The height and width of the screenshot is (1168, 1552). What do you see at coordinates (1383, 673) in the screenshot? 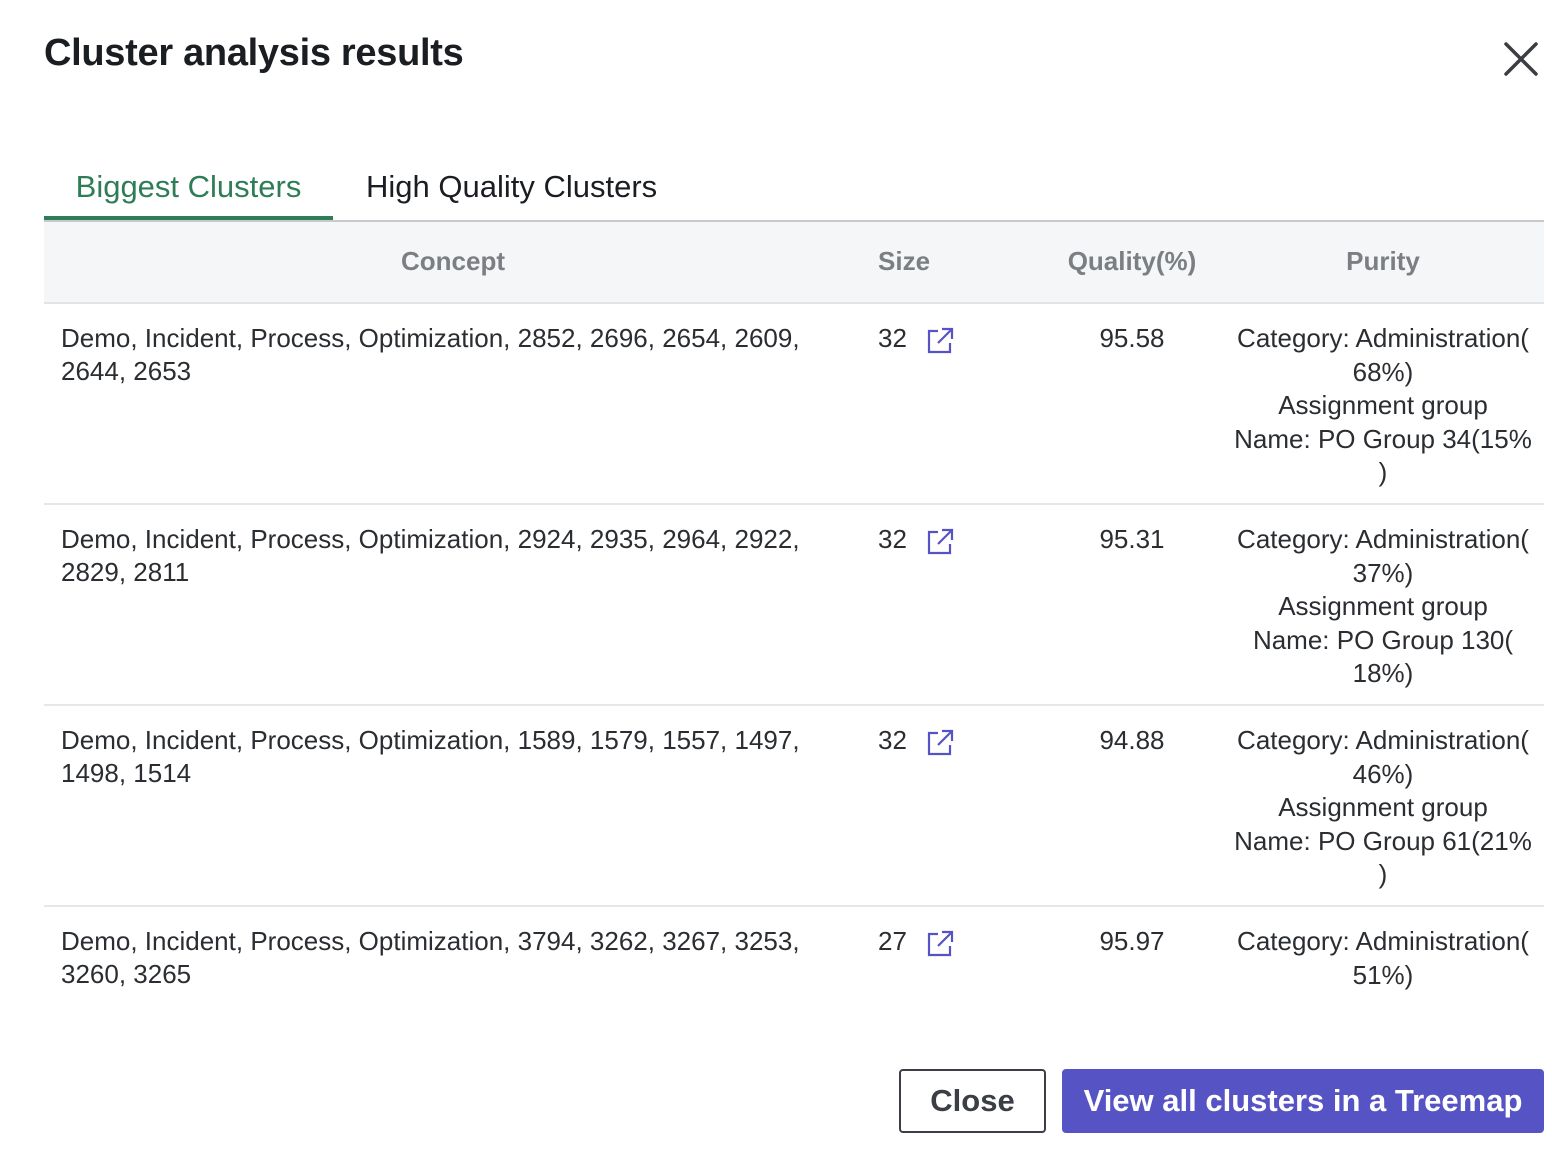
I see `purity-line: 18%)` at bounding box center [1383, 673].